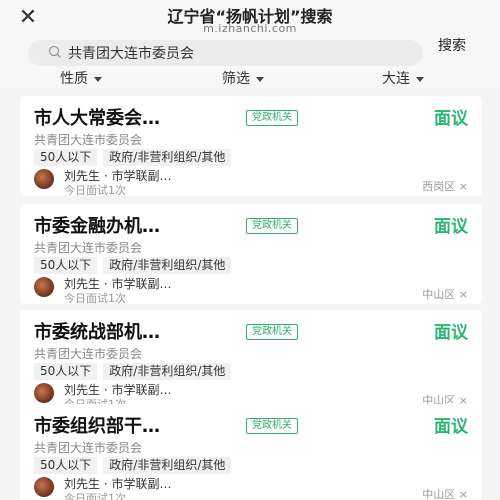 The image size is (500, 500). I want to click on filter-nature: 性质, so click(81, 78).